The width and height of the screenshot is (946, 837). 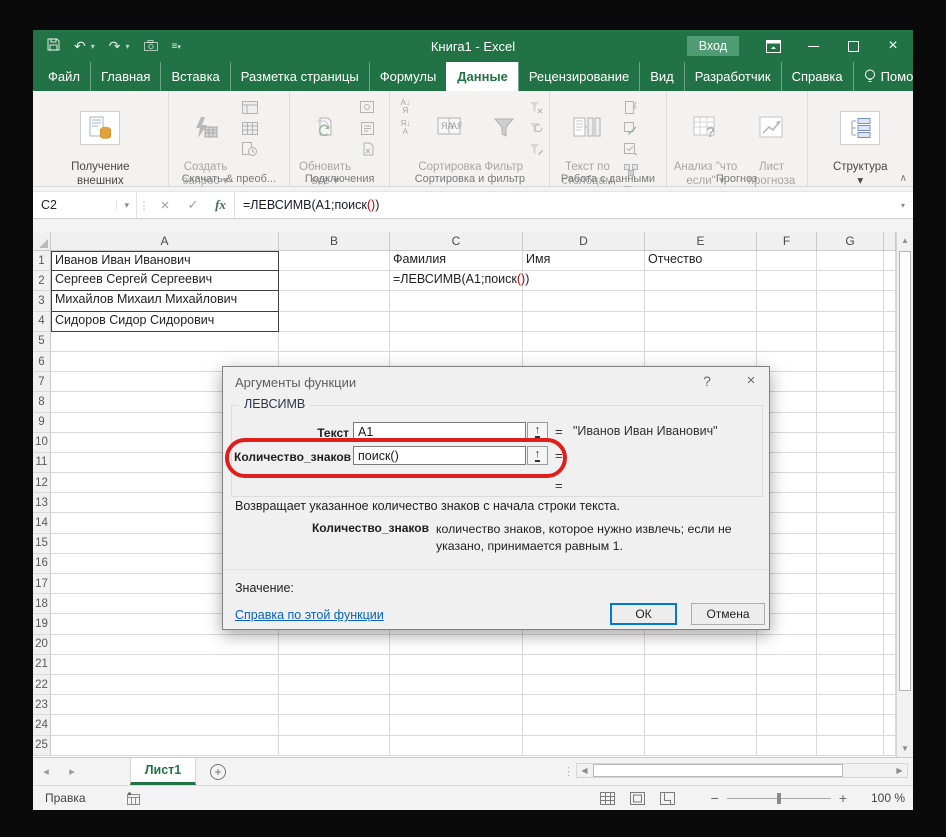 What do you see at coordinates (250, 149) in the screenshot?
I see `recent-sources-icon` at bounding box center [250, 149].